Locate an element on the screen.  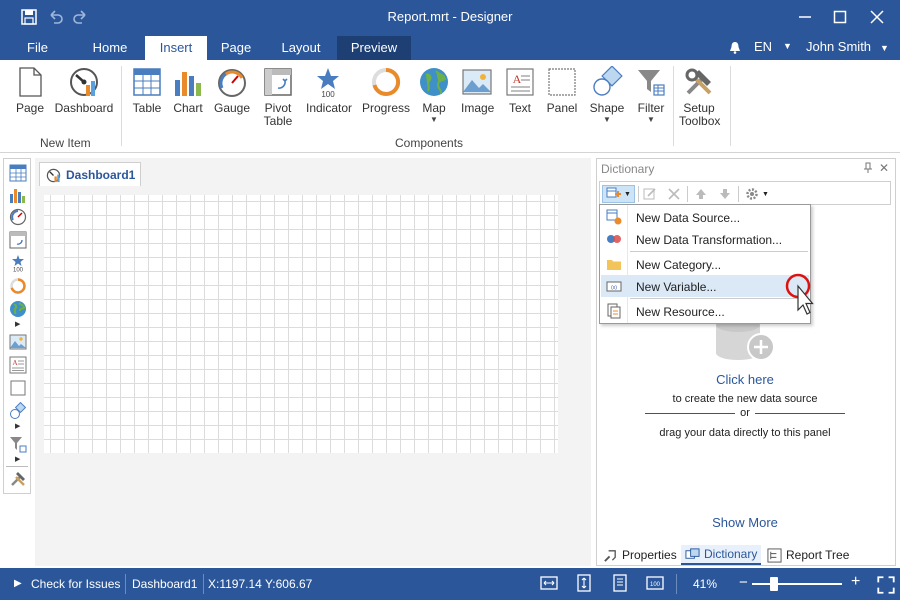
cursor-coordinates: X:1197.14 Y:606.67 is located at coordinates (260, 584).